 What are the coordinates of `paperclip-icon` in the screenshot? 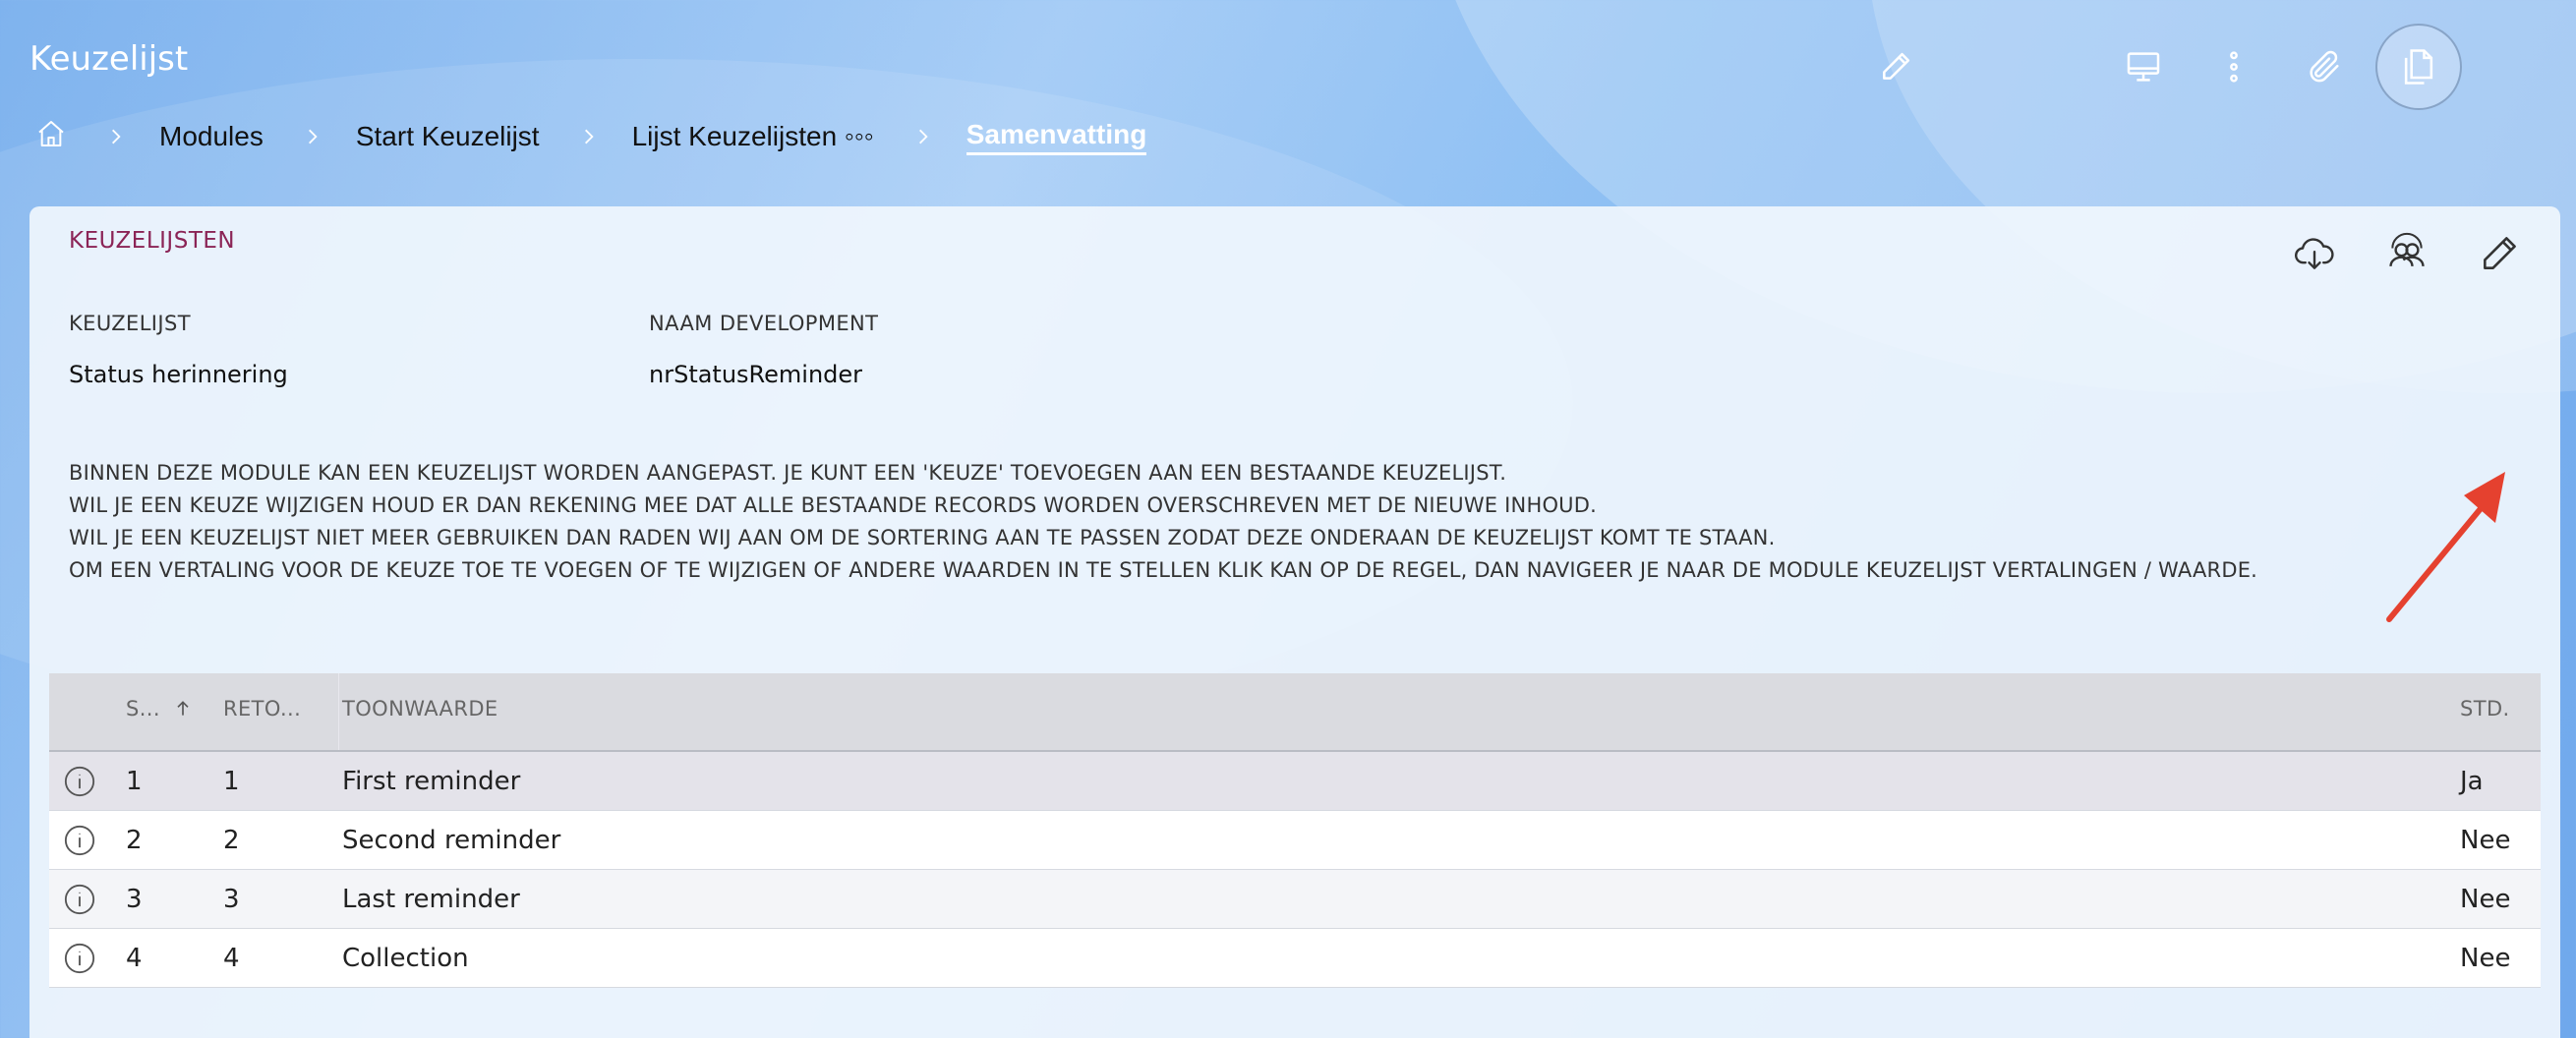 It's located at (2324, 66).